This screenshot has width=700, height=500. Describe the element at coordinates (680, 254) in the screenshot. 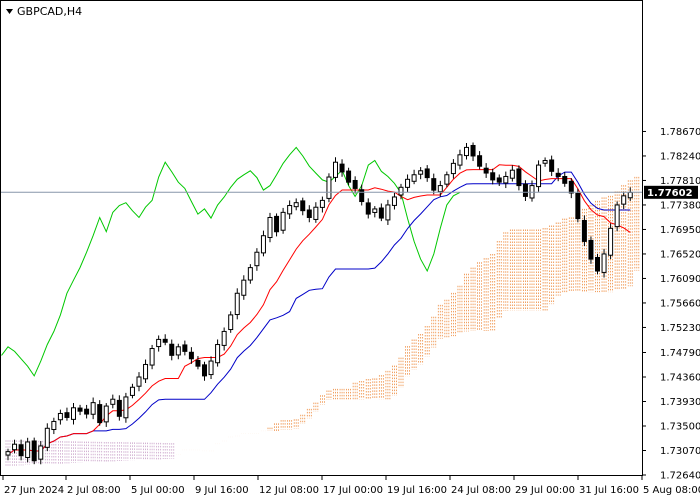

I see `y-tick-label: 1.76520` at that location.